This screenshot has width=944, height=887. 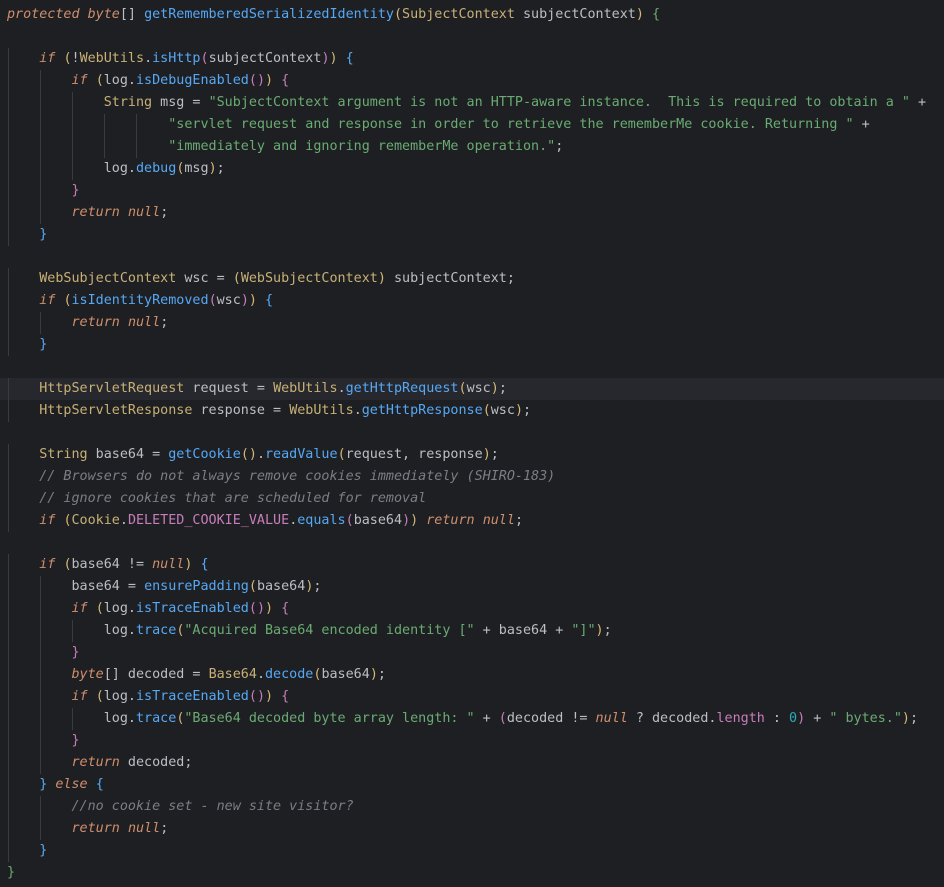 What do you see at coordinates (472, 169) in the screenshot?
I see `code-line: log.debug(msg);` at bounding box center [472, 169].